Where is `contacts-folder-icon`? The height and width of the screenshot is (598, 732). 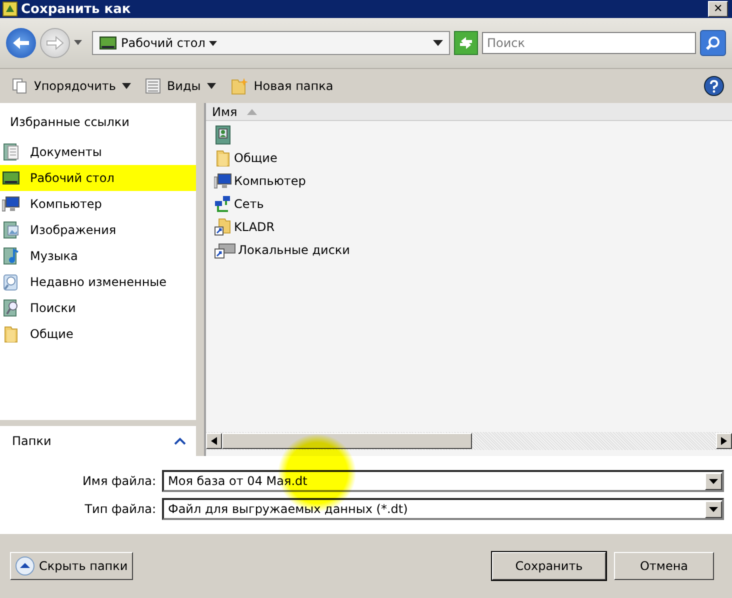 contacts-folder-icon is located at coordinates (223, 134).